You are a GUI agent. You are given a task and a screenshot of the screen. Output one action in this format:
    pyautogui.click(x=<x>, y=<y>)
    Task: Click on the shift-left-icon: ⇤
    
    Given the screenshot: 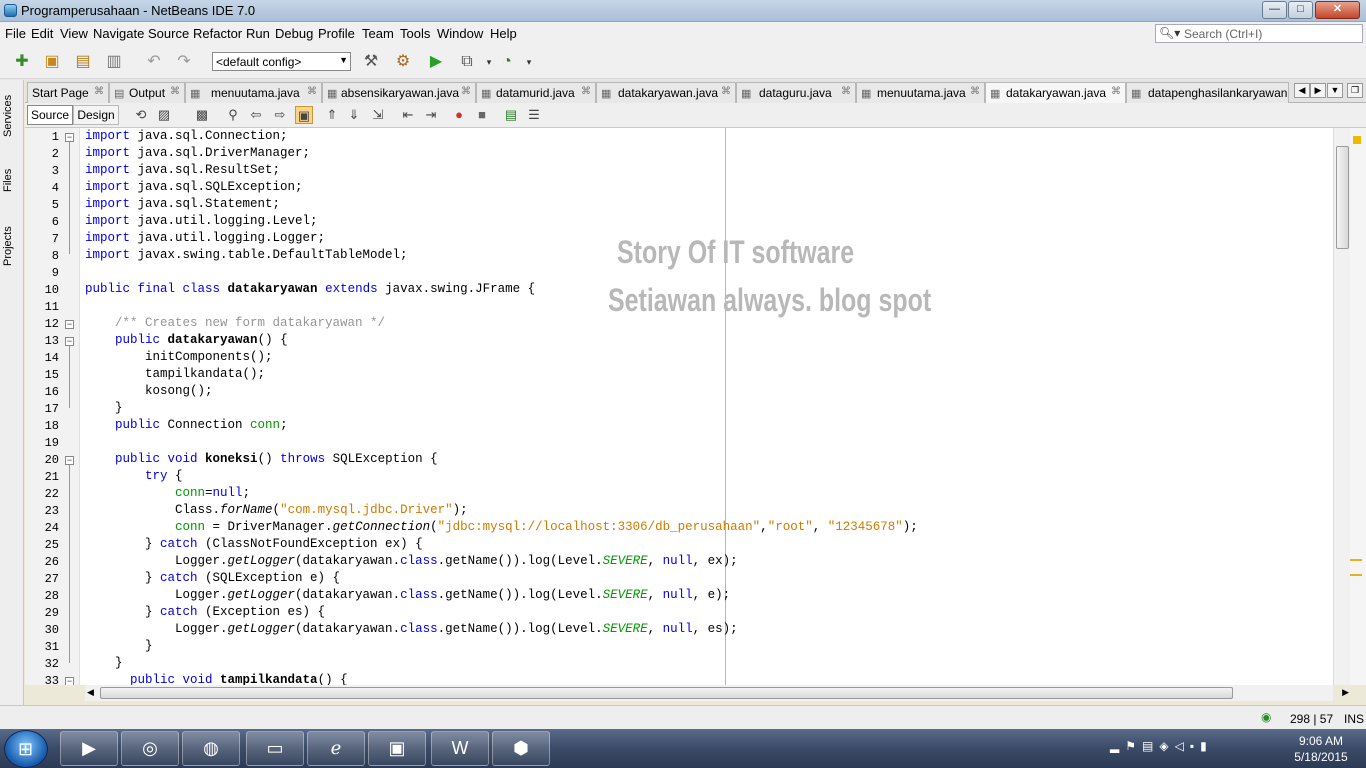 What is the action you would take?
    pyautogui.click(x=408, y=115)
    